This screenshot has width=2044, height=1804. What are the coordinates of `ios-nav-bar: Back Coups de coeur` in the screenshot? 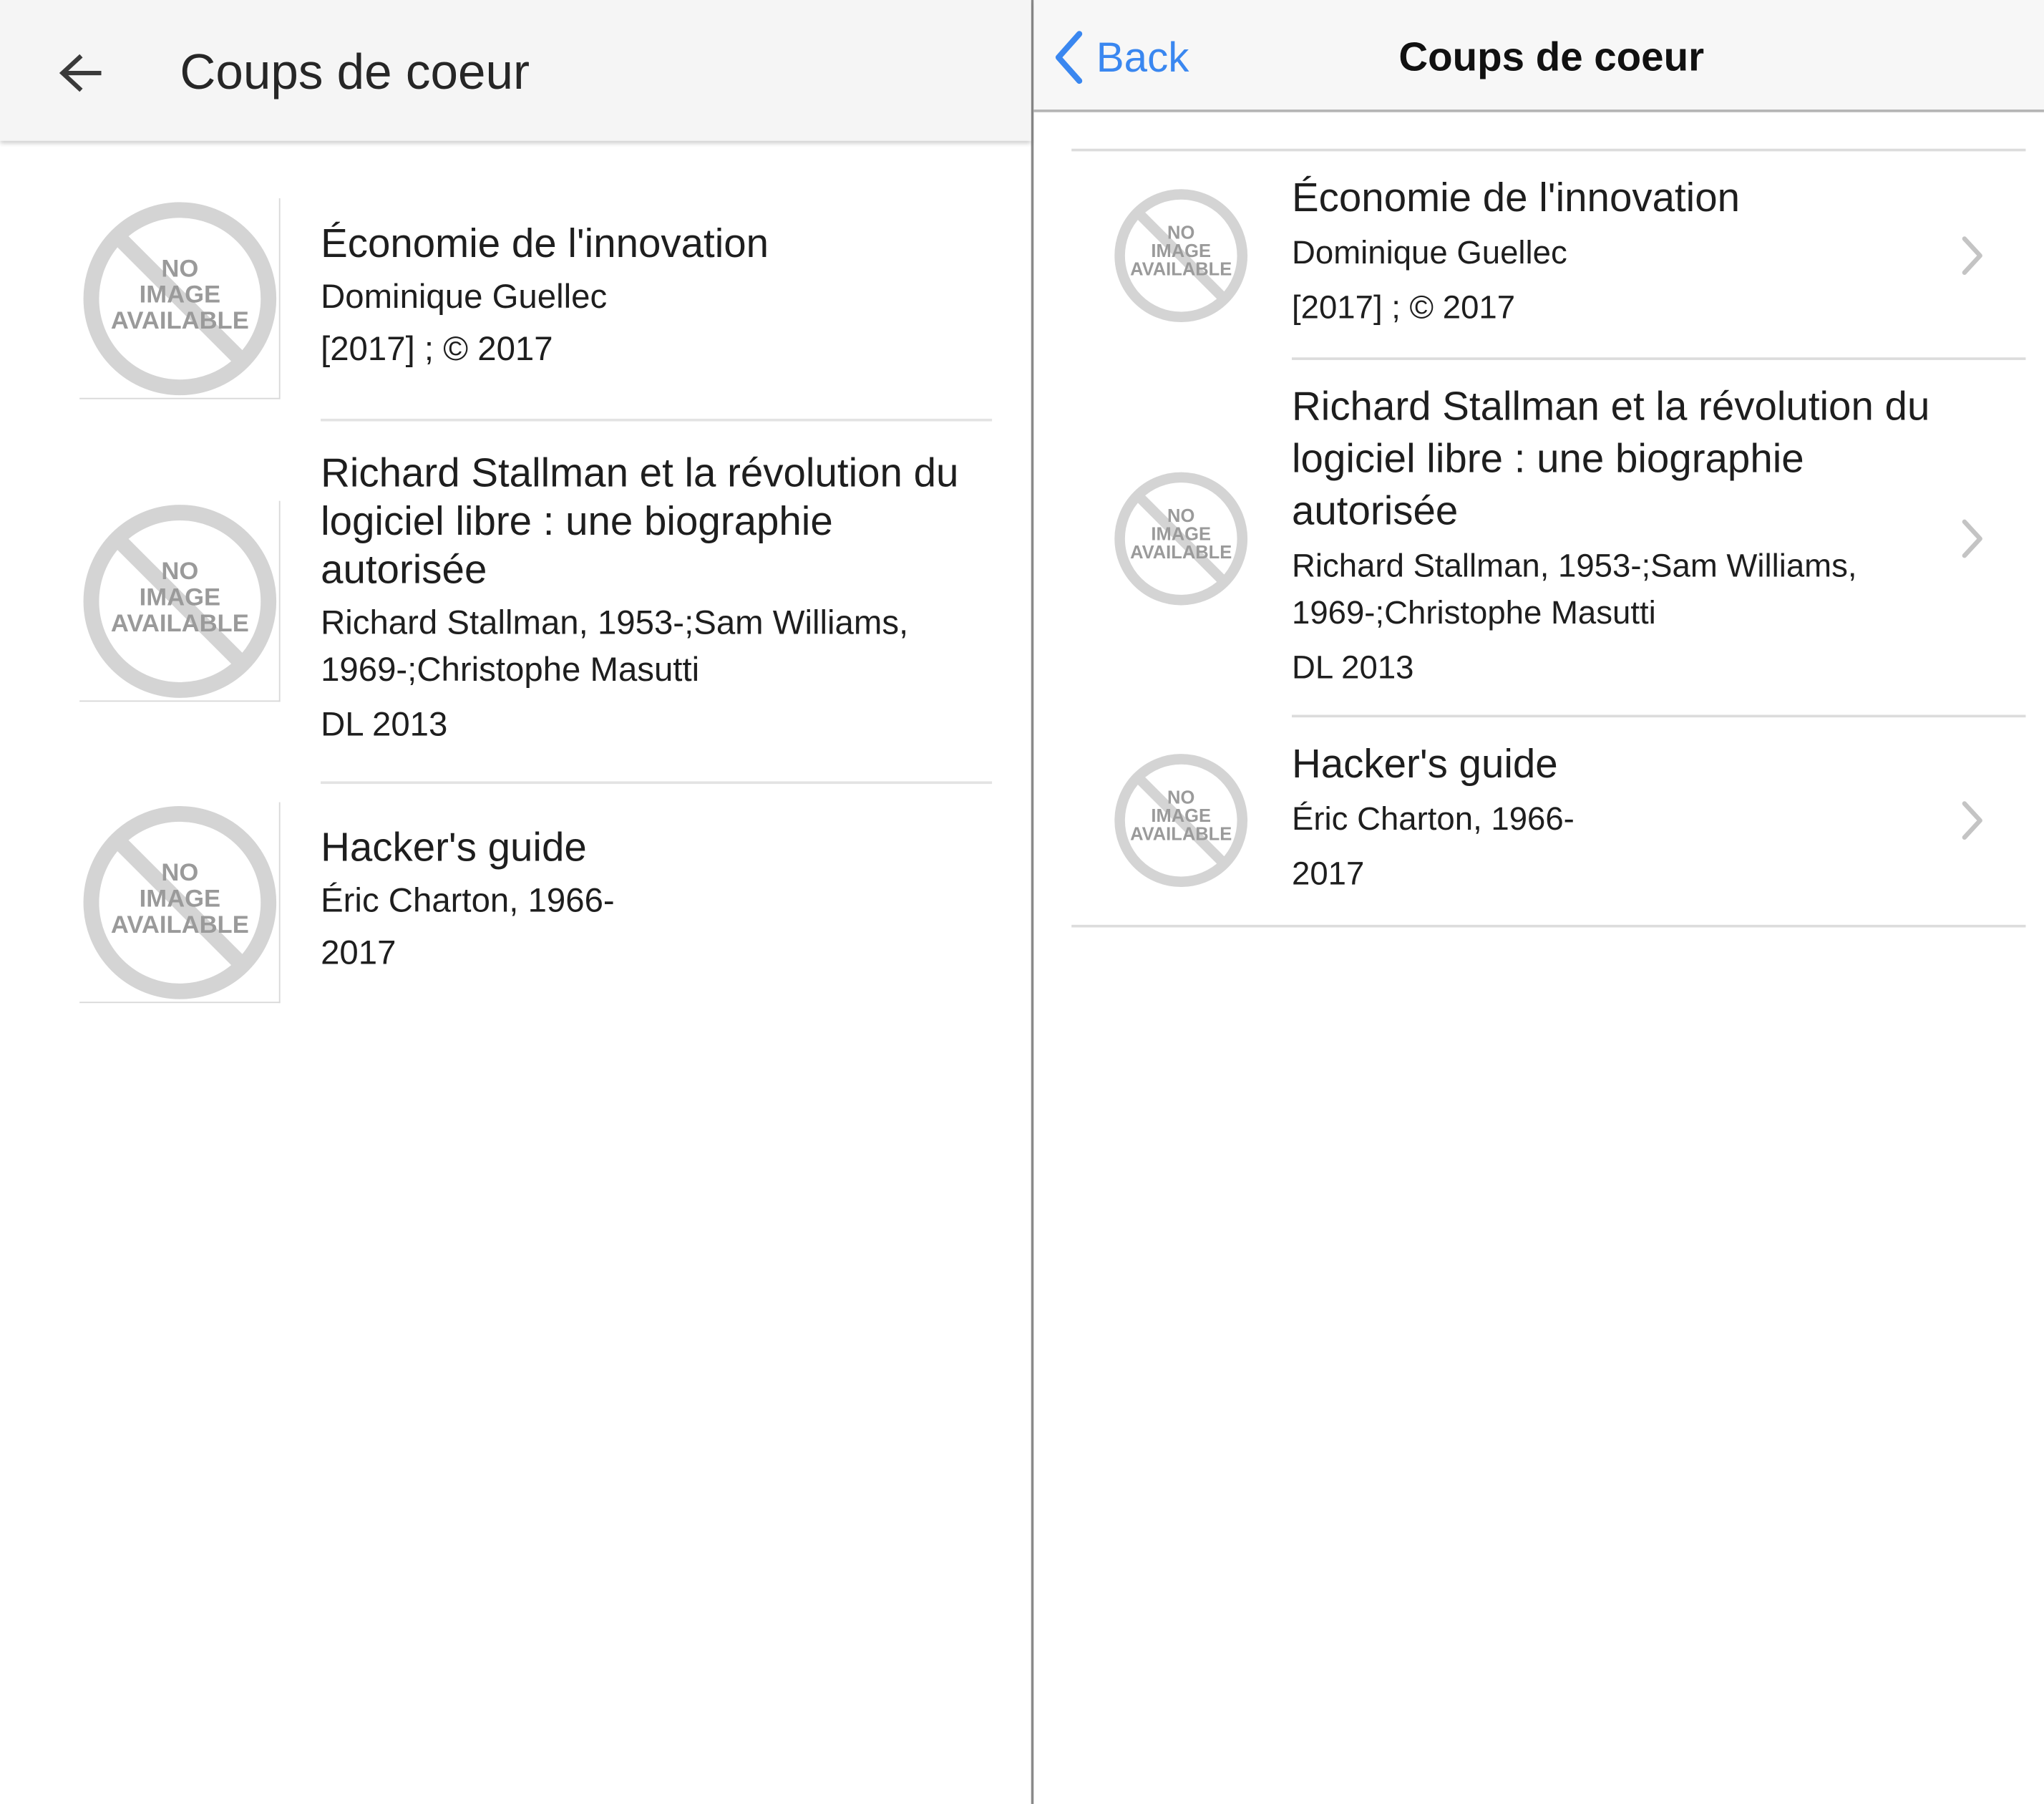 It's located at (1538, 56).